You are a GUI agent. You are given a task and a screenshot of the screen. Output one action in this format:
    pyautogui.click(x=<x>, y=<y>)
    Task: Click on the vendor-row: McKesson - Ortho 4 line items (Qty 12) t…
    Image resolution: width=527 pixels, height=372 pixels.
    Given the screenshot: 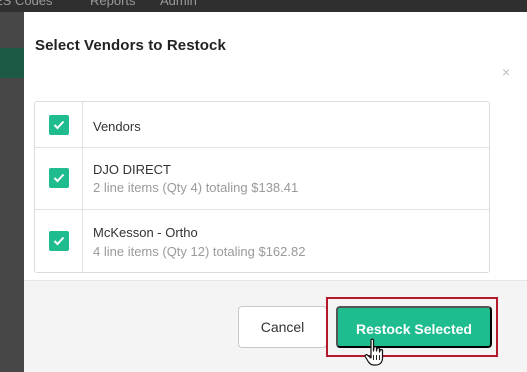 What is the action you would take?
    pyautogui.click(x=262, y=241)
    